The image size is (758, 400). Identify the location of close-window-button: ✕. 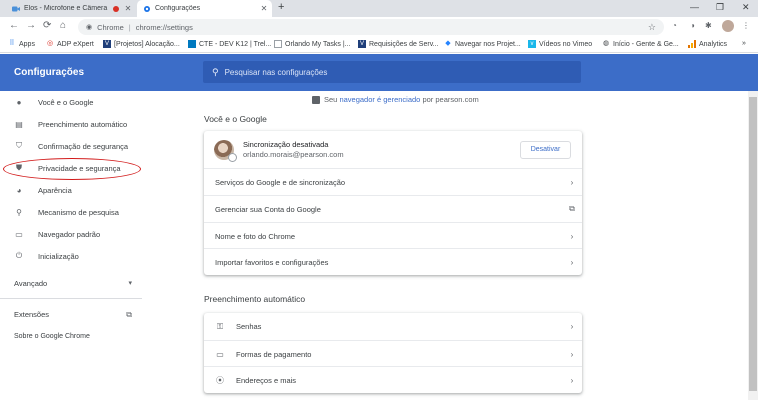
(746, 7).